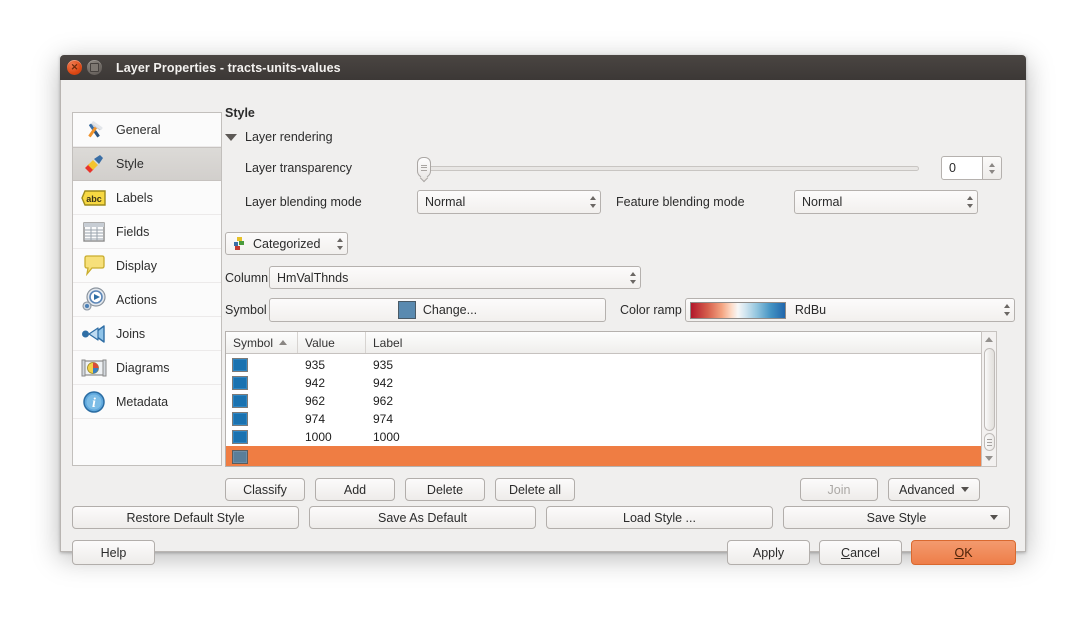  What do you see at coordinates (185, 517) in the screenshot?
I see `restore-default-style-button: Restore Default Style` at bounding box center [185, 517].